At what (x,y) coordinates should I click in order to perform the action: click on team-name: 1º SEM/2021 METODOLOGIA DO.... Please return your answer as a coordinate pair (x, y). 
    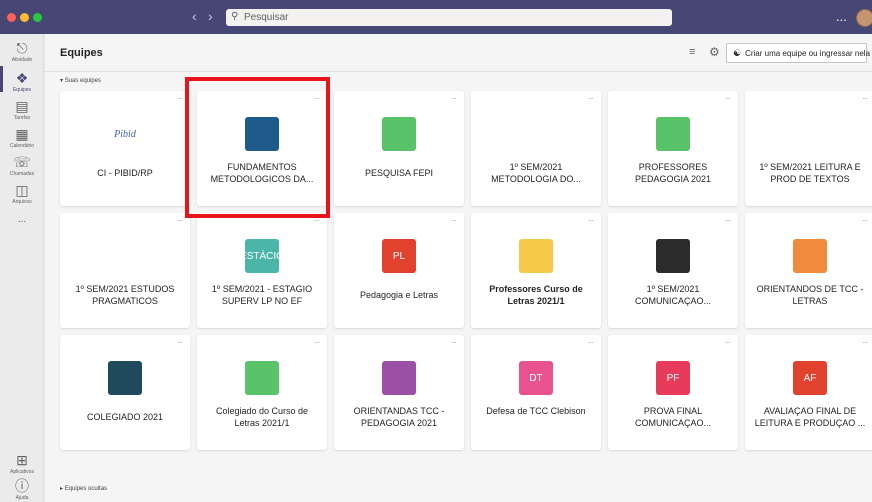
    Looking at the image, I should click on (536, 173).